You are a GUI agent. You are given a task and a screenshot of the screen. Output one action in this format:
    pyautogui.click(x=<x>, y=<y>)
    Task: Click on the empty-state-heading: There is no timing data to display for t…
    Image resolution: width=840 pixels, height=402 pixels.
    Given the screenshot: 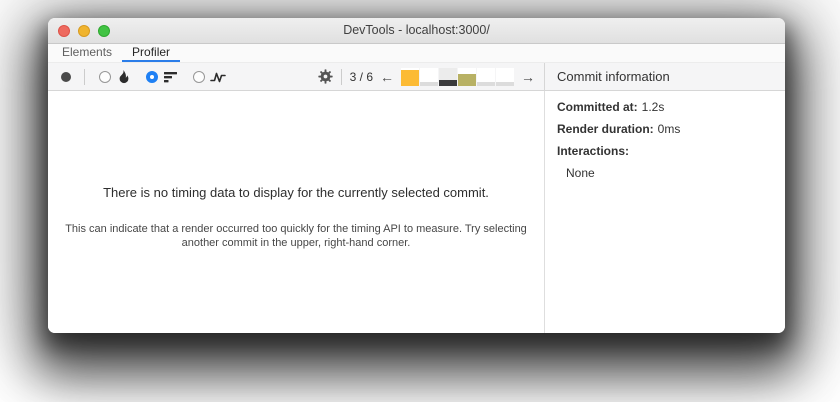 What is the action you would take?
    pyautogui.click(x=296, y=192)
    